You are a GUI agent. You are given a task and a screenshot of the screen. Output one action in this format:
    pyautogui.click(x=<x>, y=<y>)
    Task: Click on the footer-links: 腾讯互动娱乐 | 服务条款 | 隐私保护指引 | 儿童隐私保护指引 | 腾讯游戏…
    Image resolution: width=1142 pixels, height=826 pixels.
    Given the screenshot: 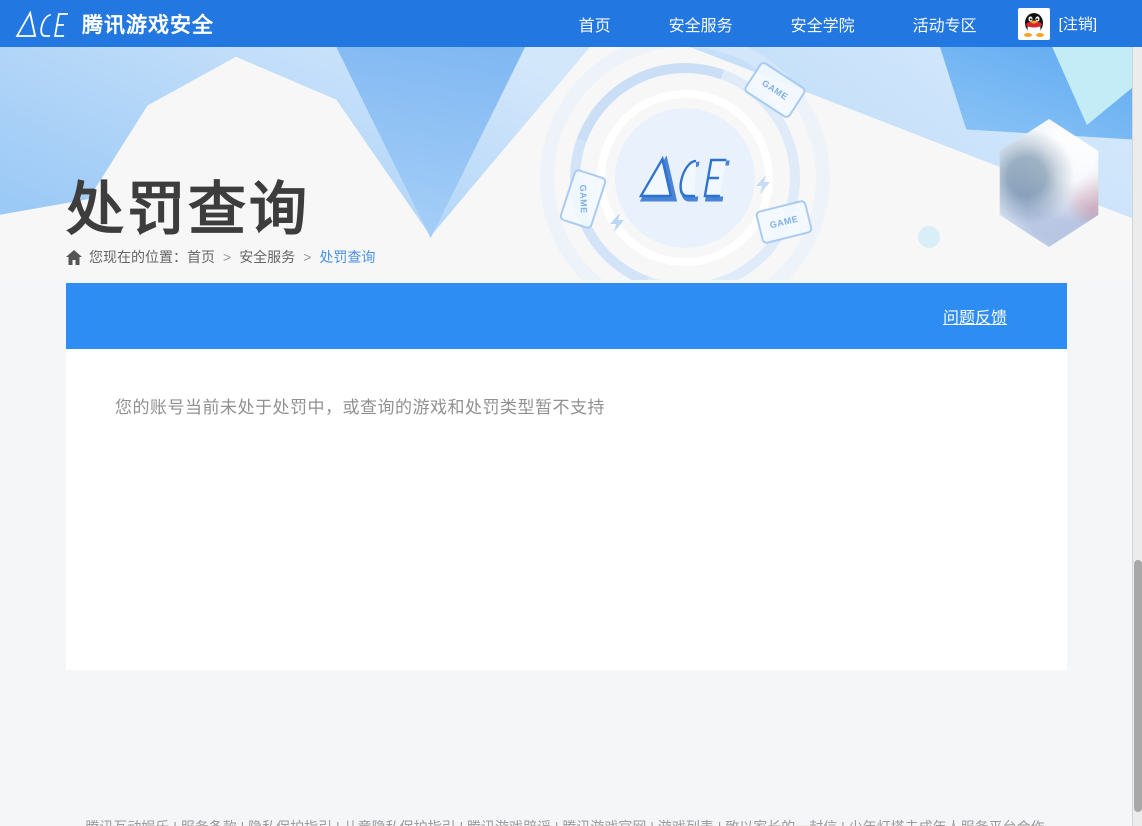 What is the action you would take?
    pyautogui.click(x=565, y=821)
    